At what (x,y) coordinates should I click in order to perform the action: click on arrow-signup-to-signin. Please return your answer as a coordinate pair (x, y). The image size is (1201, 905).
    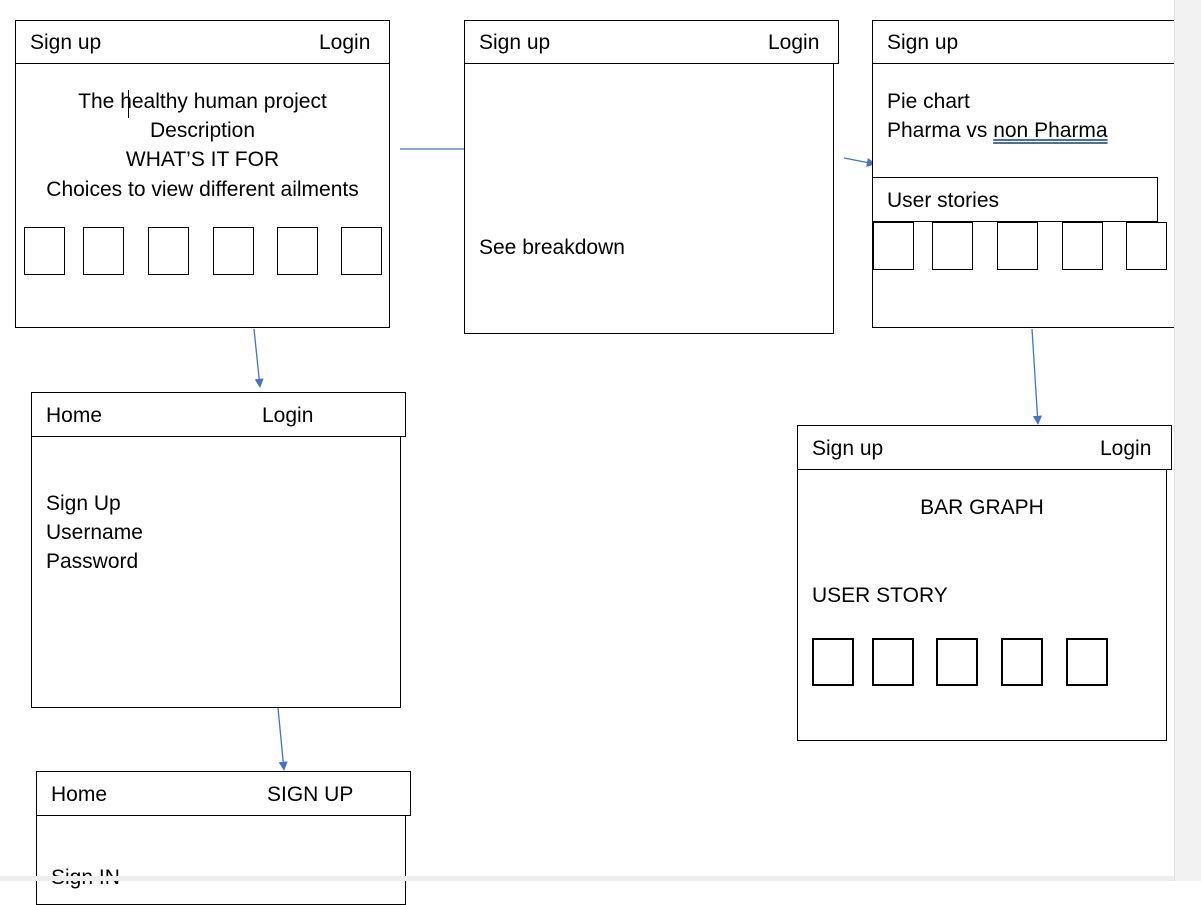
    Looking at the image, I should click on (282, 739).